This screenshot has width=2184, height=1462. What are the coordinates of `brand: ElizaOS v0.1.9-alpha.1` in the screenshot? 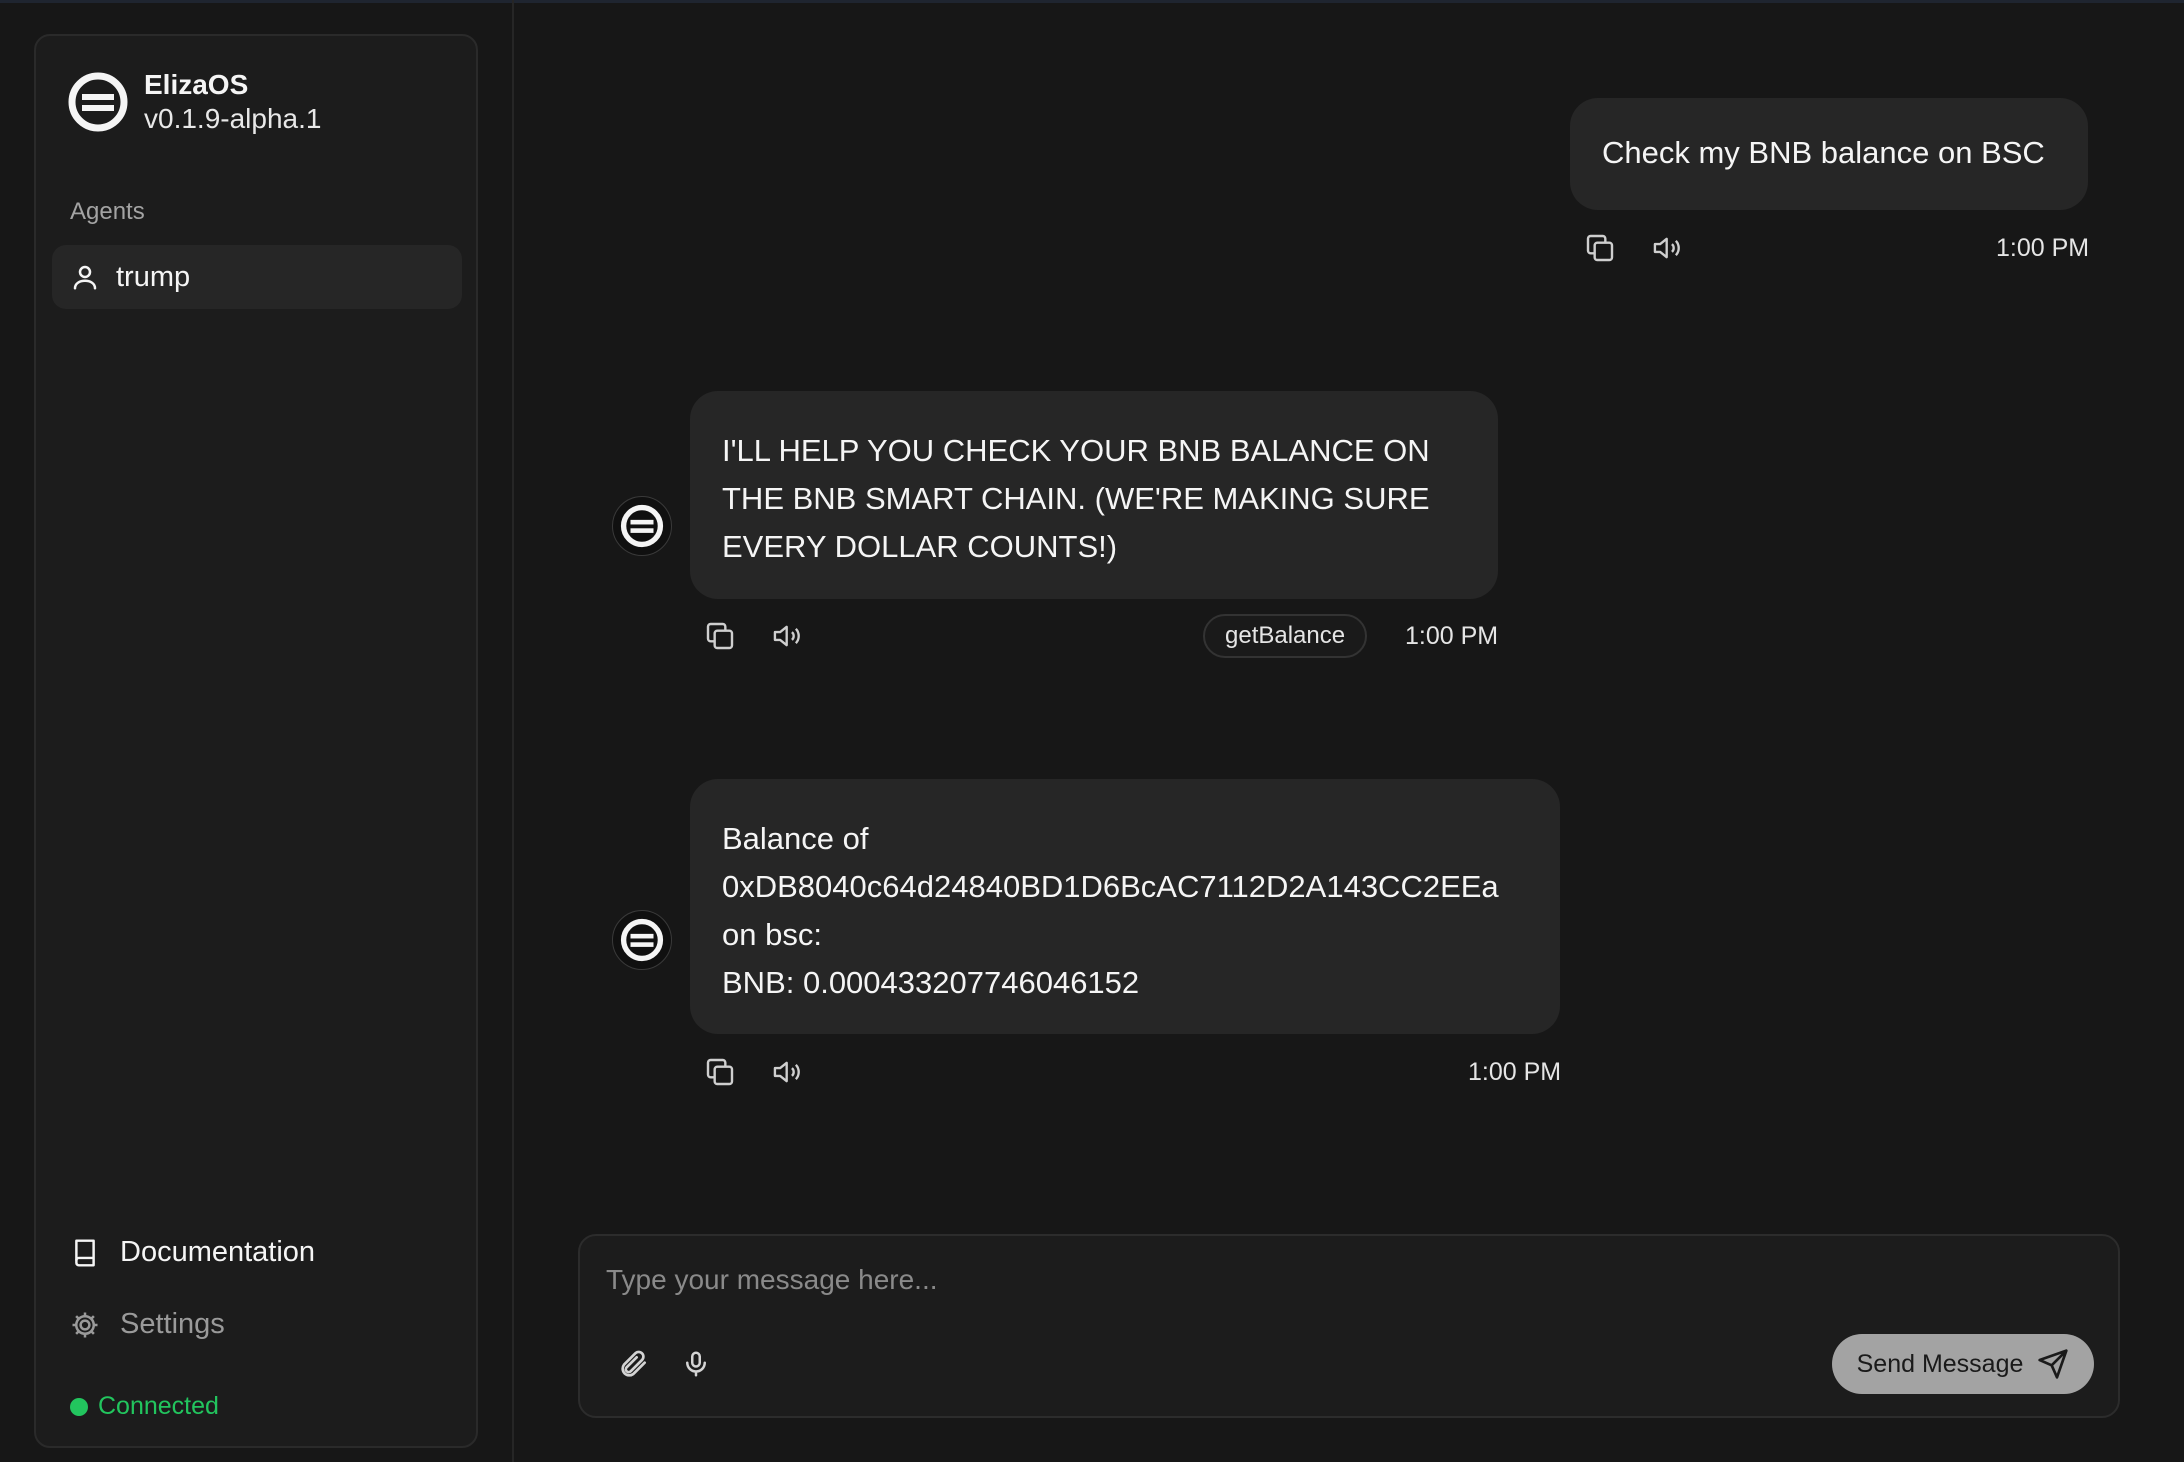 It's located at (194, 102).